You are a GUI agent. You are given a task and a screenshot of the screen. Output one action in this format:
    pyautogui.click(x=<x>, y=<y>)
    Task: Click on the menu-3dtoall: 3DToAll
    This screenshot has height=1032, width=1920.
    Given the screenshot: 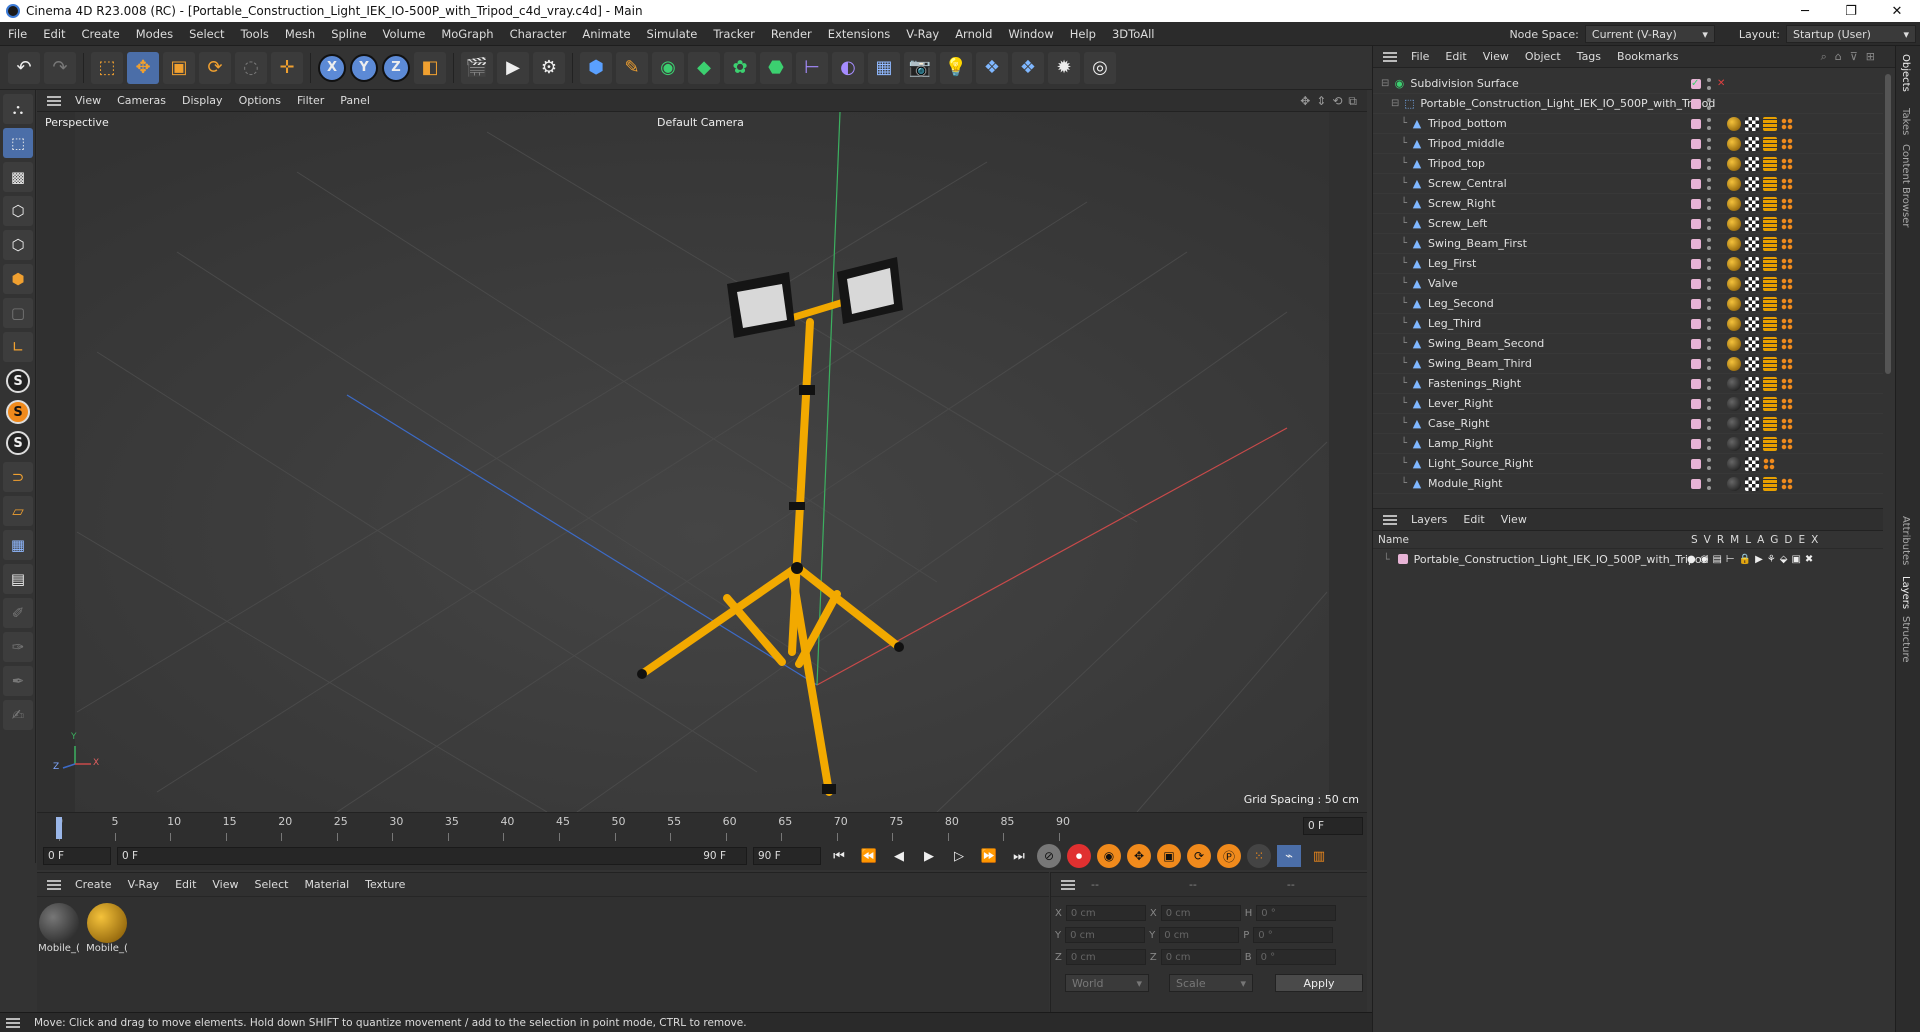 What is the action you would take?
    pyautogui.click(x=1133, y=34)
    